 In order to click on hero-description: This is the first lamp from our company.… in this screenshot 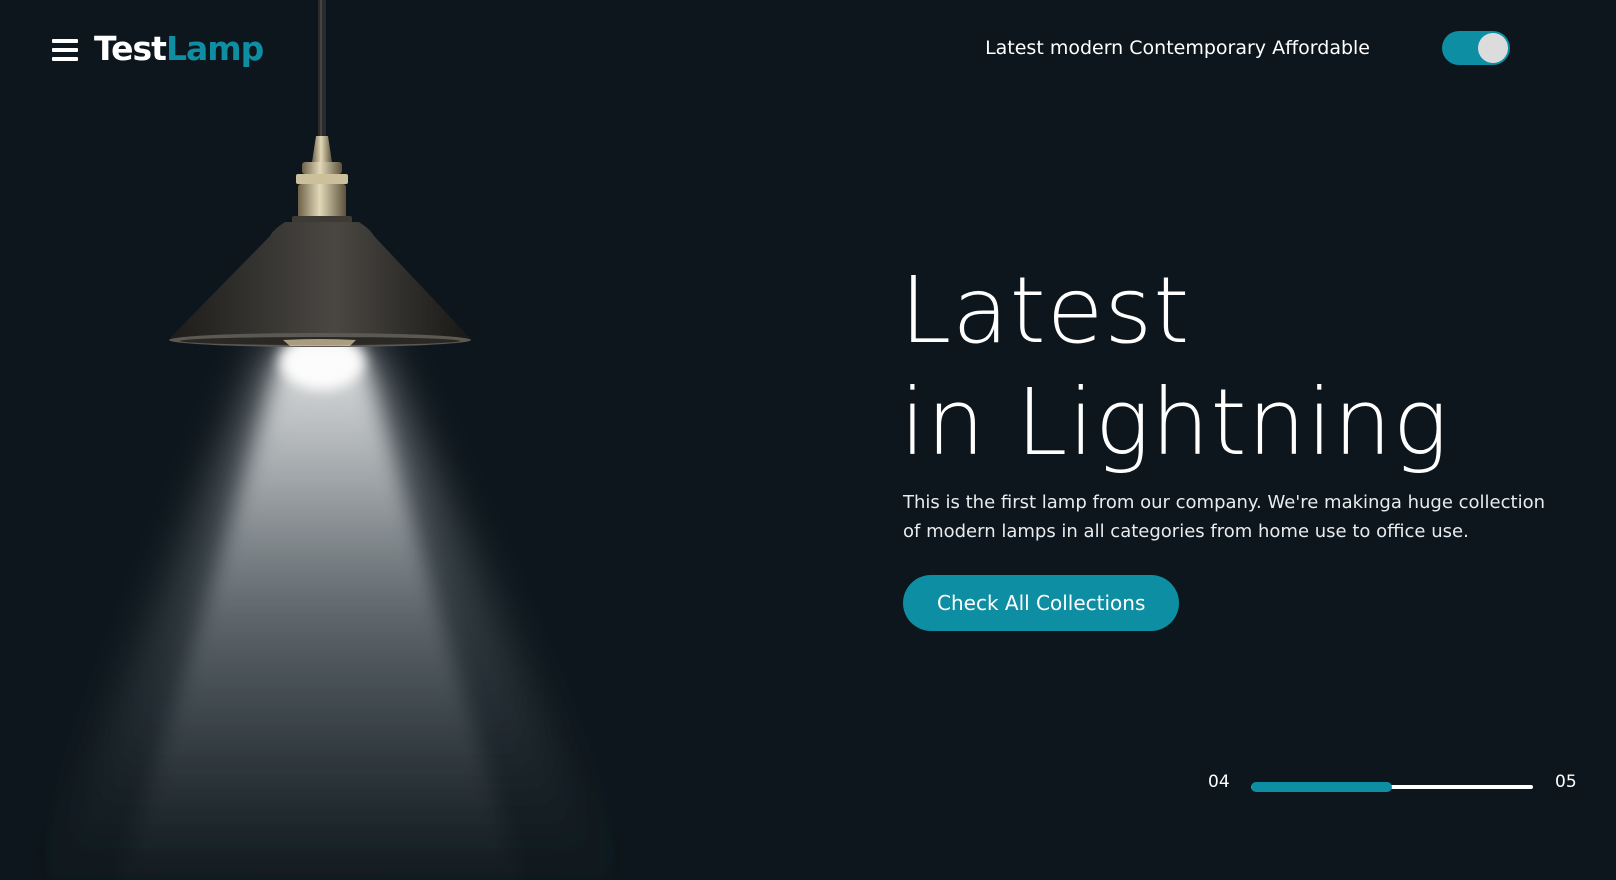, I will do `click(1224, 517)`.